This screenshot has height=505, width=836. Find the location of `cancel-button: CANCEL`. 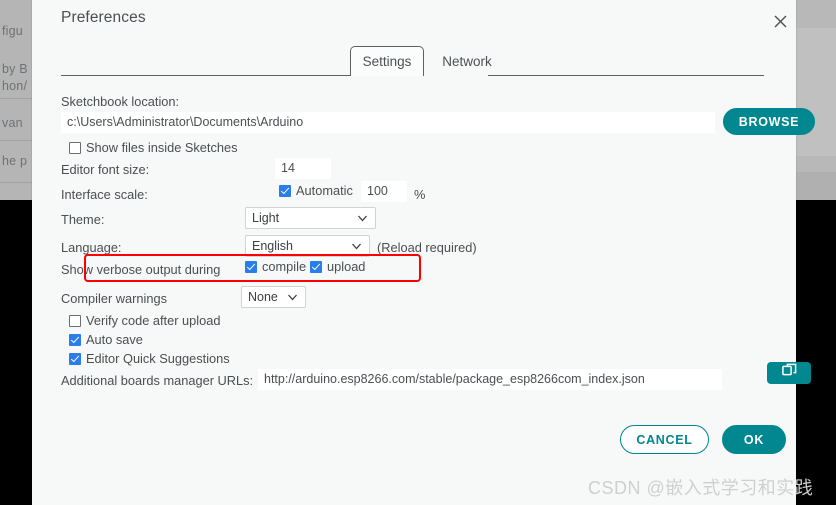

cancel-button: CANCEL is located at coordinates (664, 439).